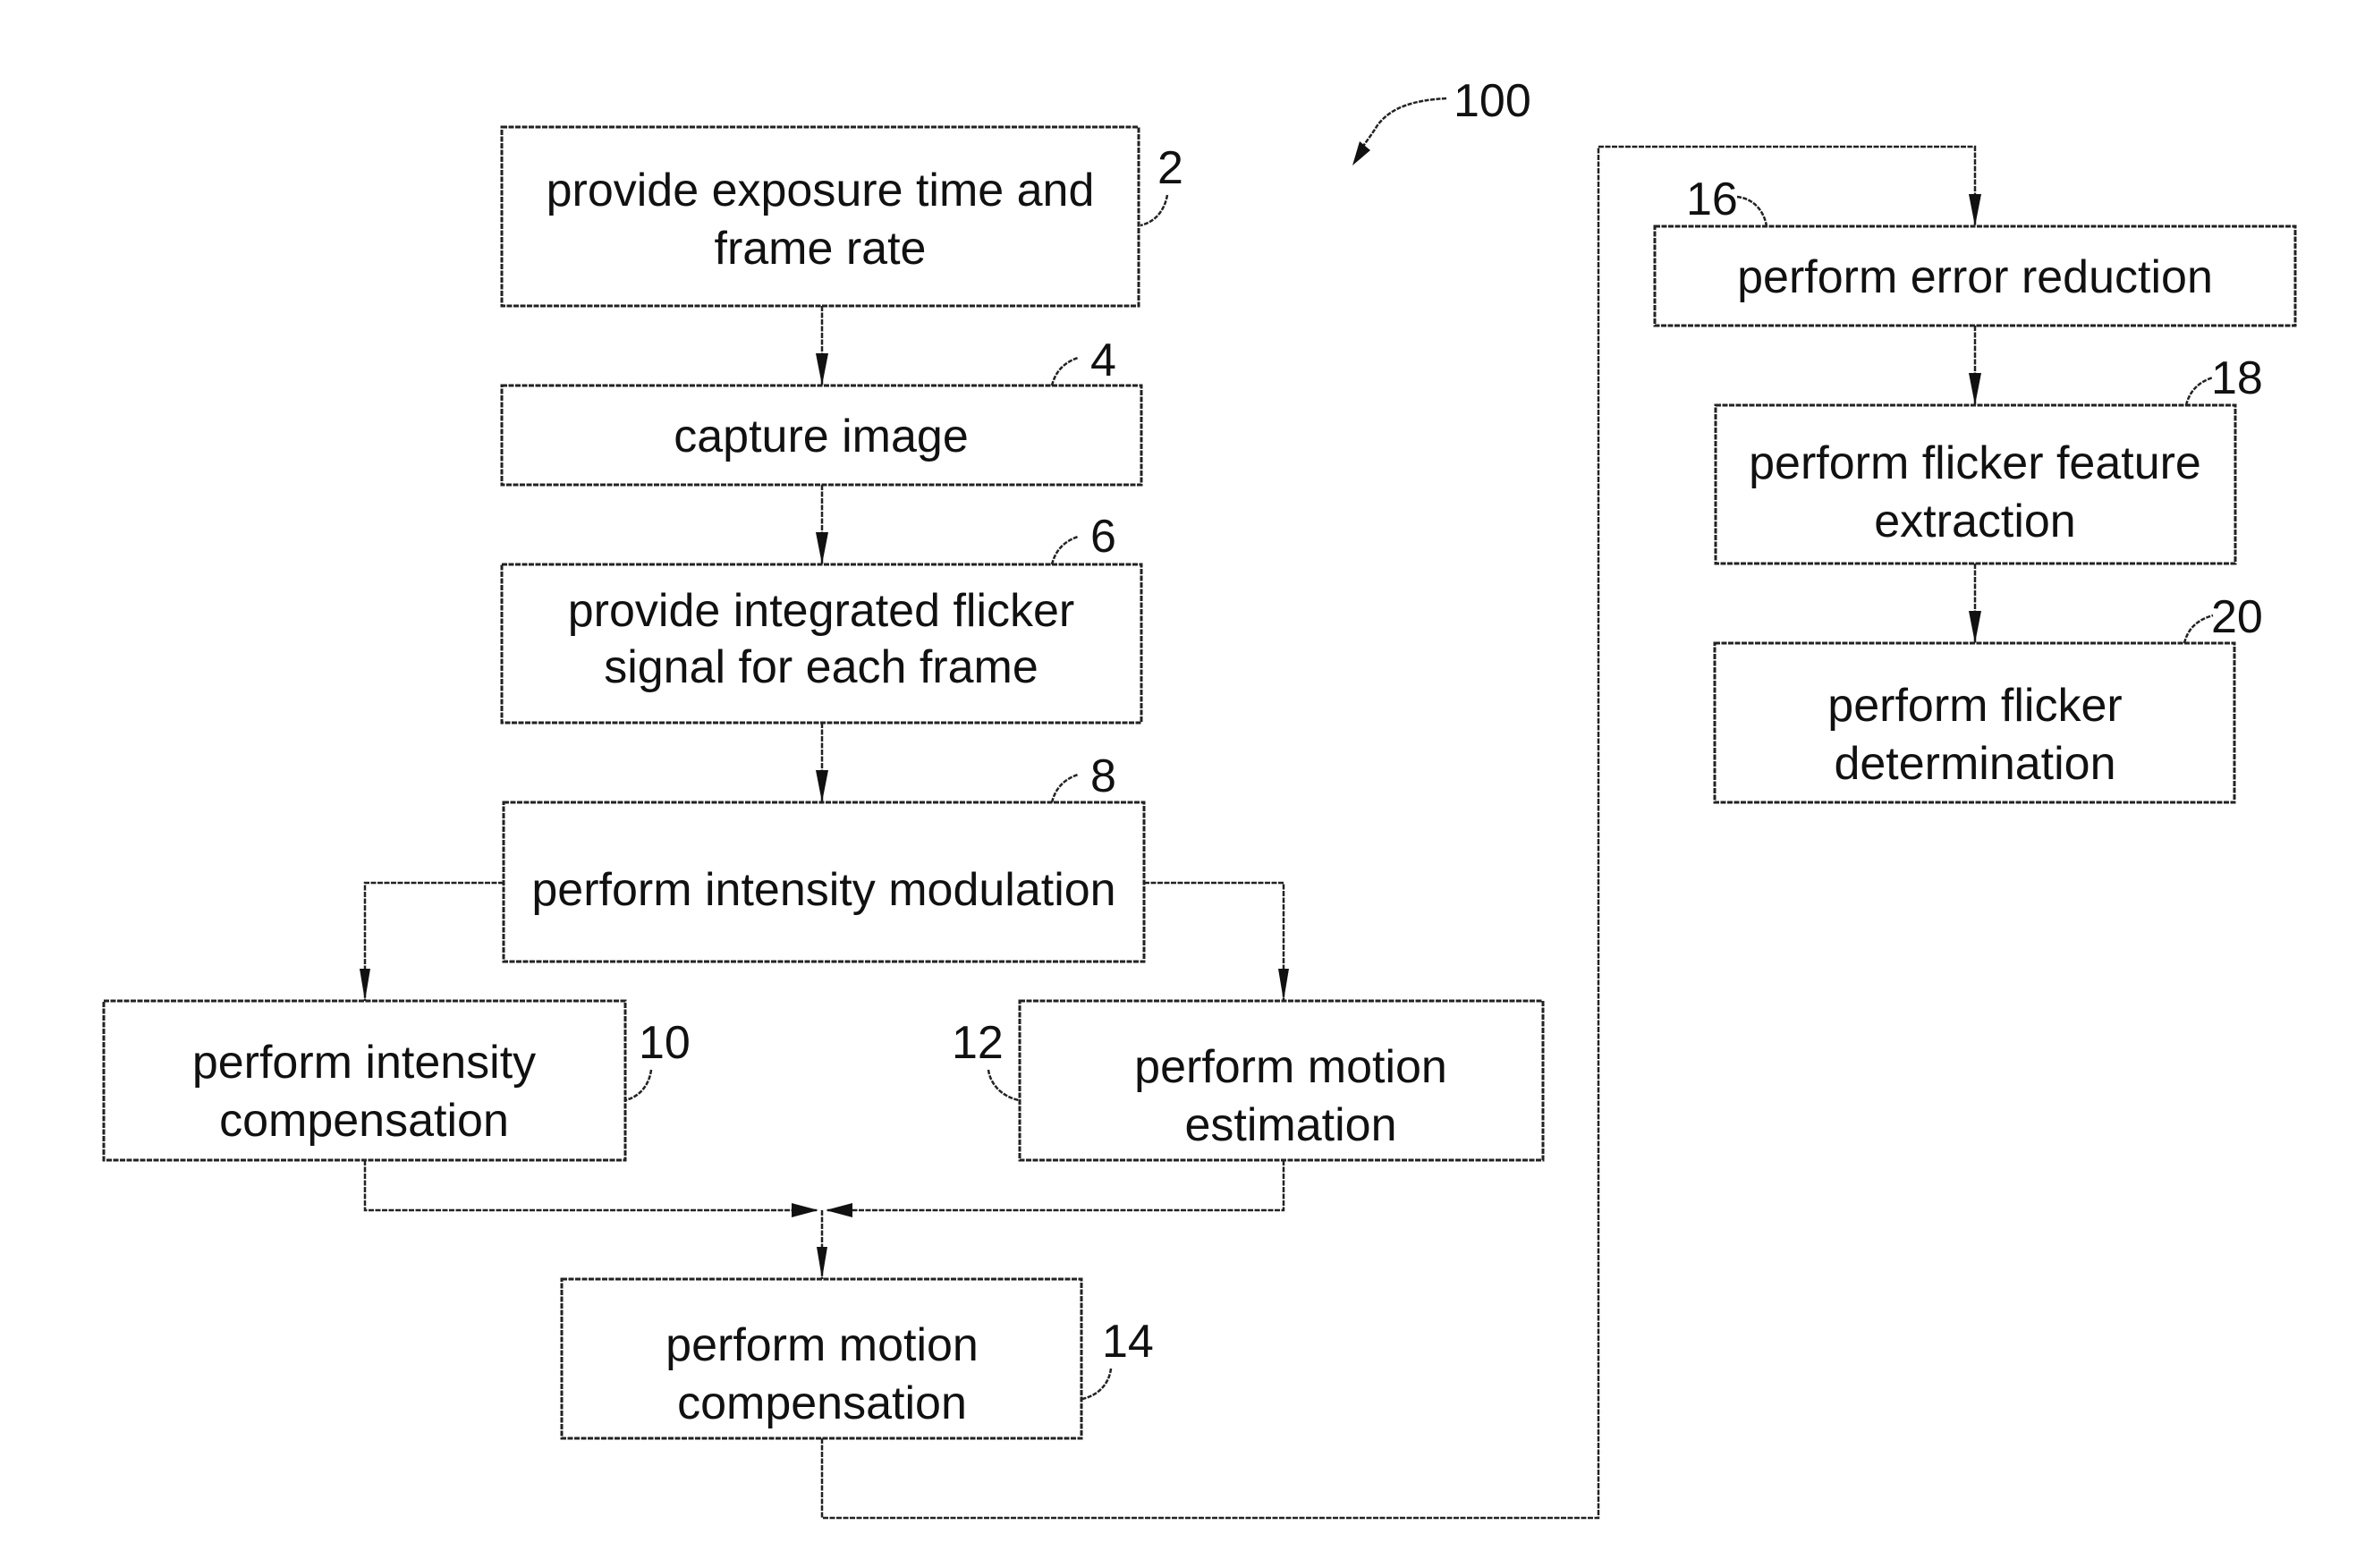 This screenshot has width=2365, height=1568. I want to click on step-text-line: perform flicker, so click(1974, 706).